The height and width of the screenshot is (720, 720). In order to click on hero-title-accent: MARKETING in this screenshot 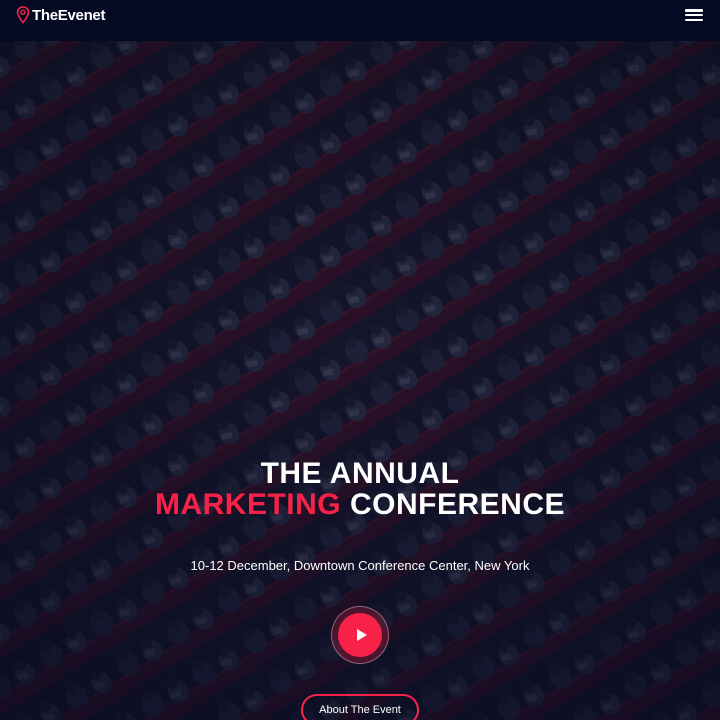, I will do `click(248, 504)`.